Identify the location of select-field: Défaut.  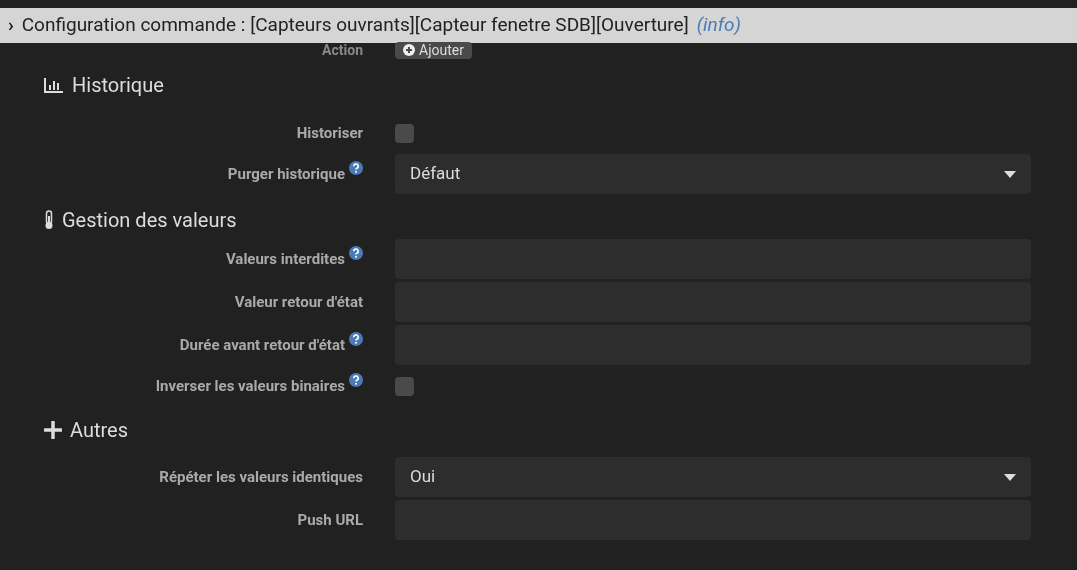
(713, 174).